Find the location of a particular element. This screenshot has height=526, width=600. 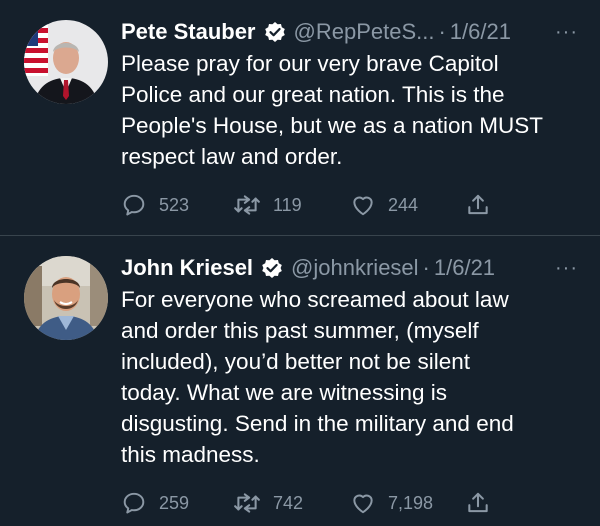

reply-button: 523 is located at coordinates (177, 205).